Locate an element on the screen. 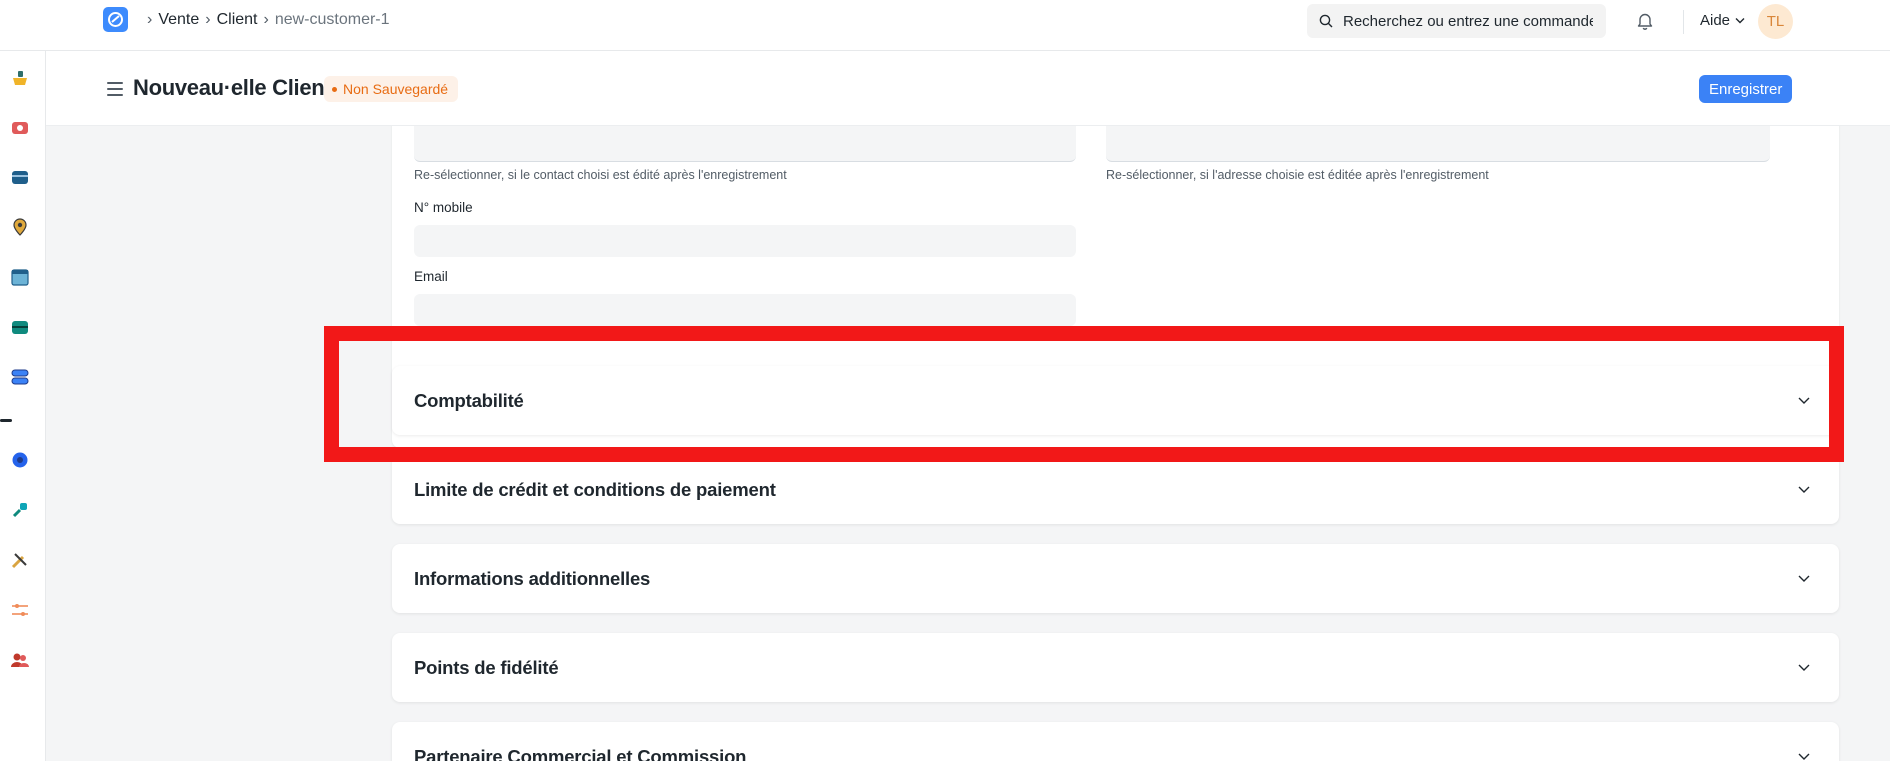 The image size is (1890, 761). contact-select-input is located at coordinates (745, 144).